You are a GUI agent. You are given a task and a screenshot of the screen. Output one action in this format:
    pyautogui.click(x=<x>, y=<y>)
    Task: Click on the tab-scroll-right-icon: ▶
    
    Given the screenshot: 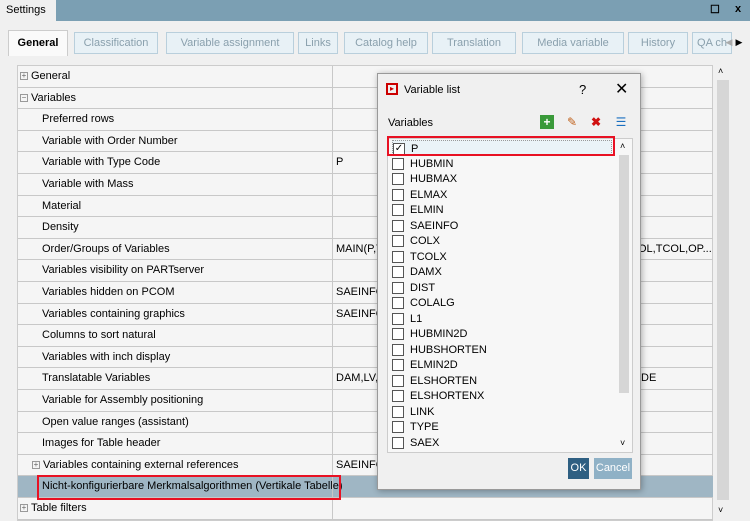 What is the action you would take?
    pyautogui.click(x=739, y=42)
    